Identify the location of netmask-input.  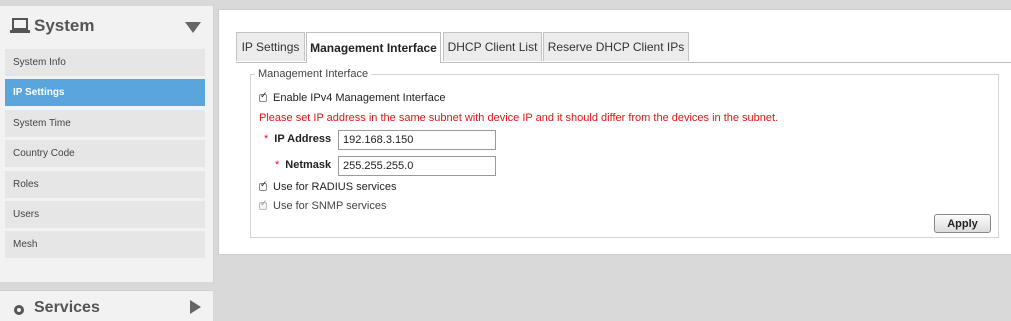
(417, 166).